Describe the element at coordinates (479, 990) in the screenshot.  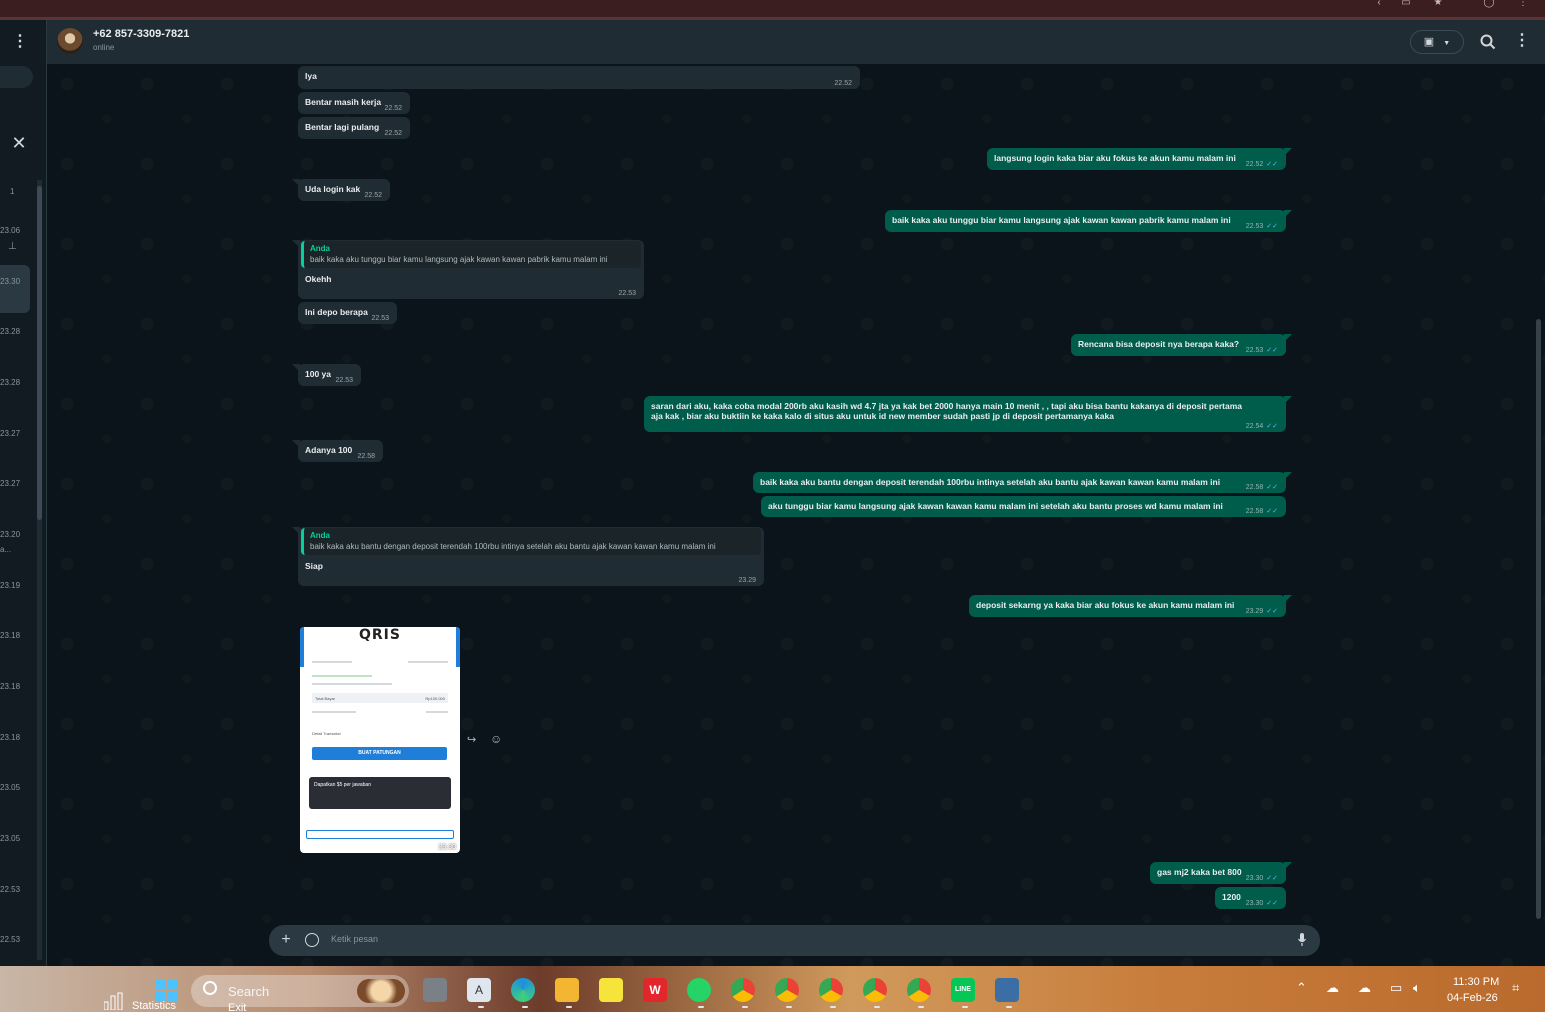
I see `notepad-icon: A` at that location.